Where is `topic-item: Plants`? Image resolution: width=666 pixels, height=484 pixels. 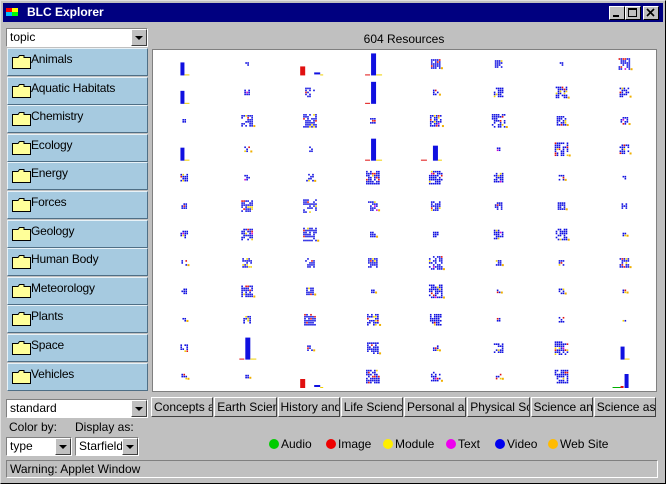 topic-item: Plants is located at coordinates (77, 319).